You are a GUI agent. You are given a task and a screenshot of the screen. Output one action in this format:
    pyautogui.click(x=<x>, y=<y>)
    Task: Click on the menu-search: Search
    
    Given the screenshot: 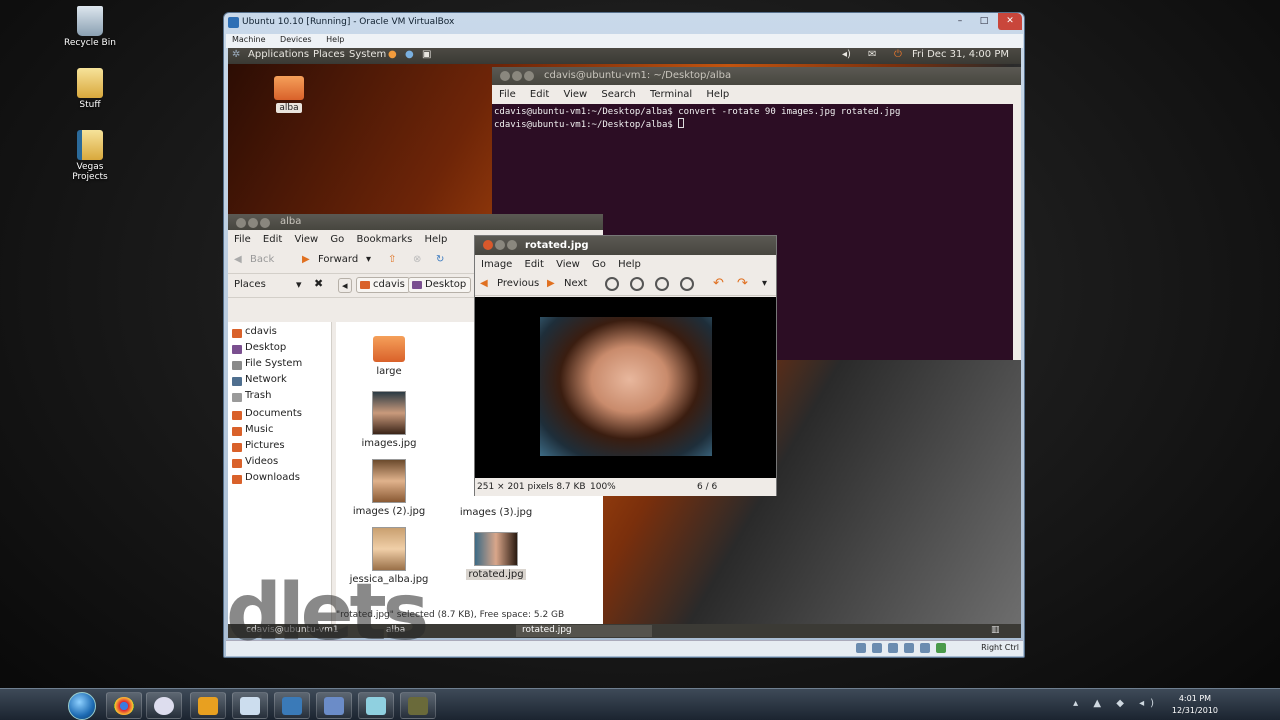 What is the action you would take?
    pyautogui.click(x=618, y=94)
    